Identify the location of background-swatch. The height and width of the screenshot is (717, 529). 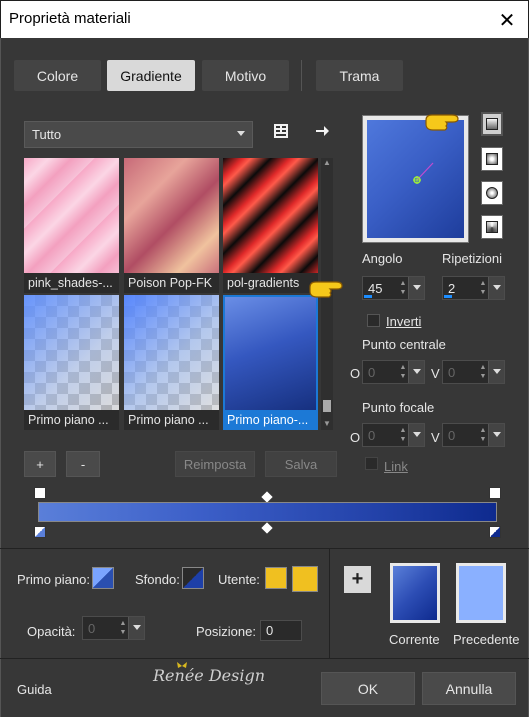
(193, 578).